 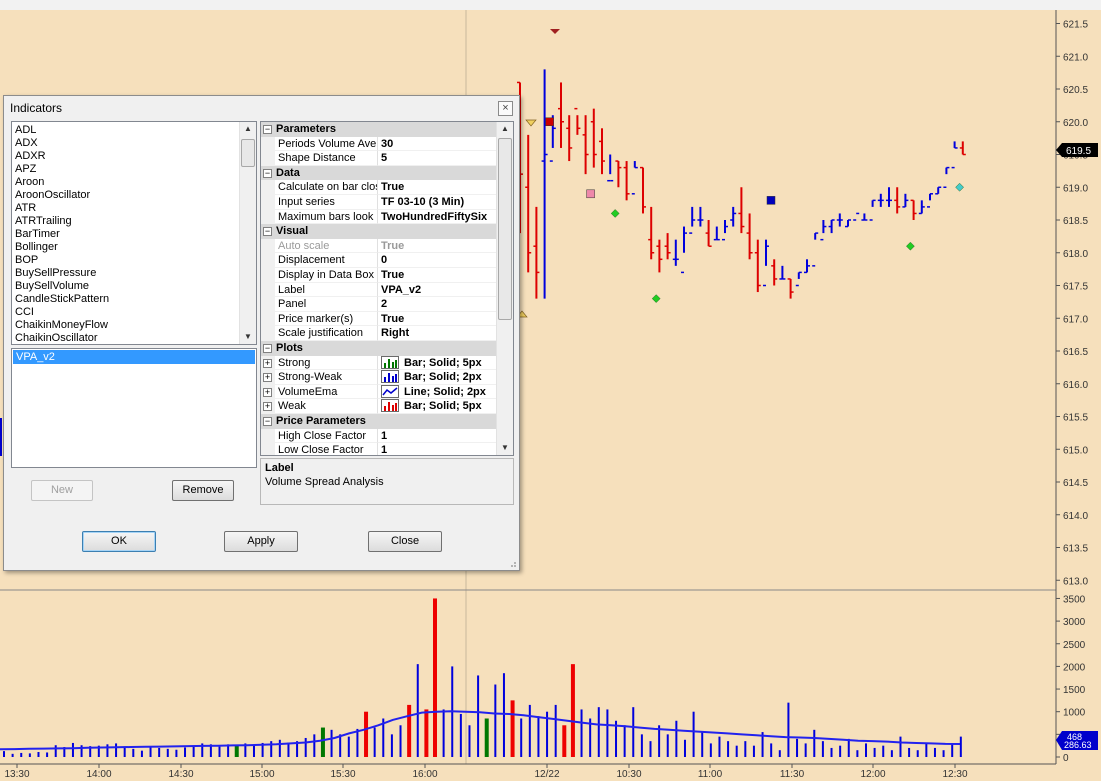 I want to click on property-value: 30, so click(x=437, y=144).